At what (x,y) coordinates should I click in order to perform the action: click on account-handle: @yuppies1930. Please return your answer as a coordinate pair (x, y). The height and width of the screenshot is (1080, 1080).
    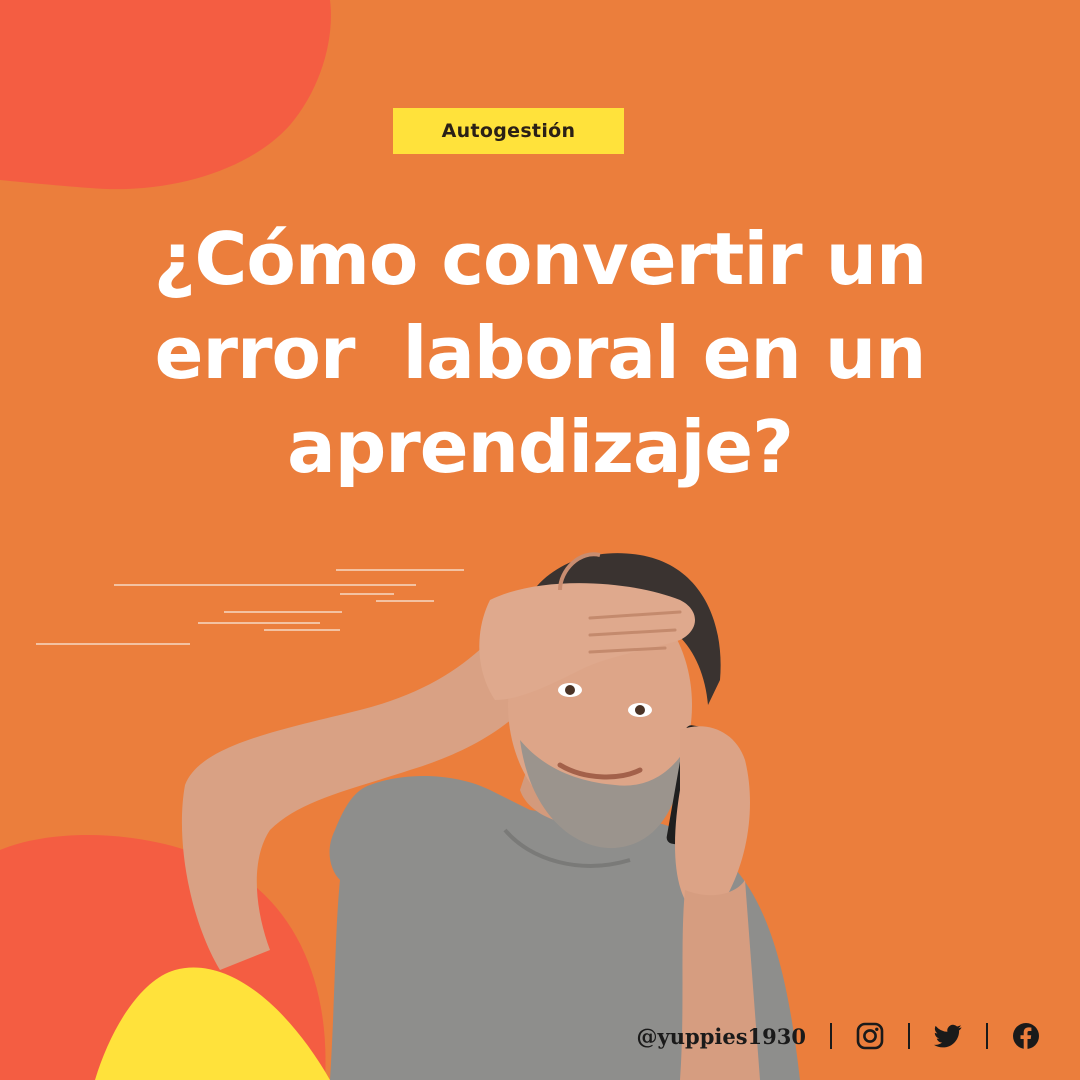
    Looking at the image, I should click on (721, 1036).